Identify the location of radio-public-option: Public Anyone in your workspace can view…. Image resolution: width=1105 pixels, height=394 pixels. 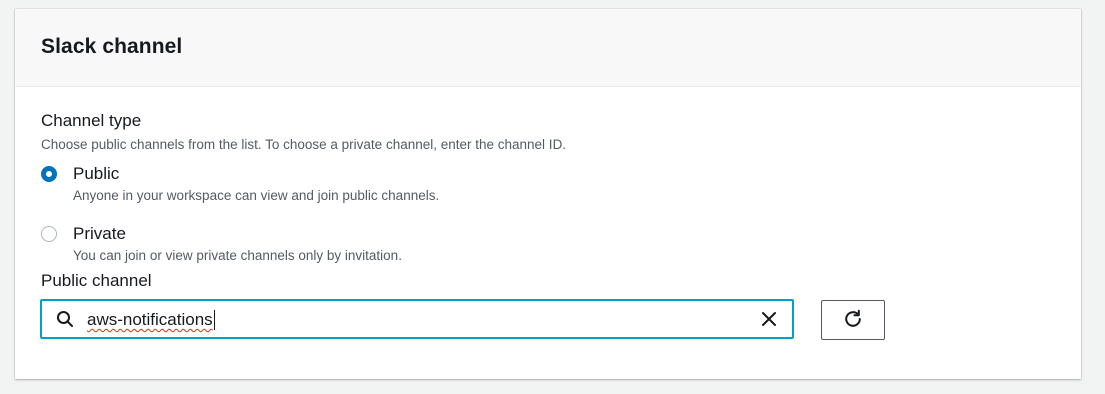
(240, 184).